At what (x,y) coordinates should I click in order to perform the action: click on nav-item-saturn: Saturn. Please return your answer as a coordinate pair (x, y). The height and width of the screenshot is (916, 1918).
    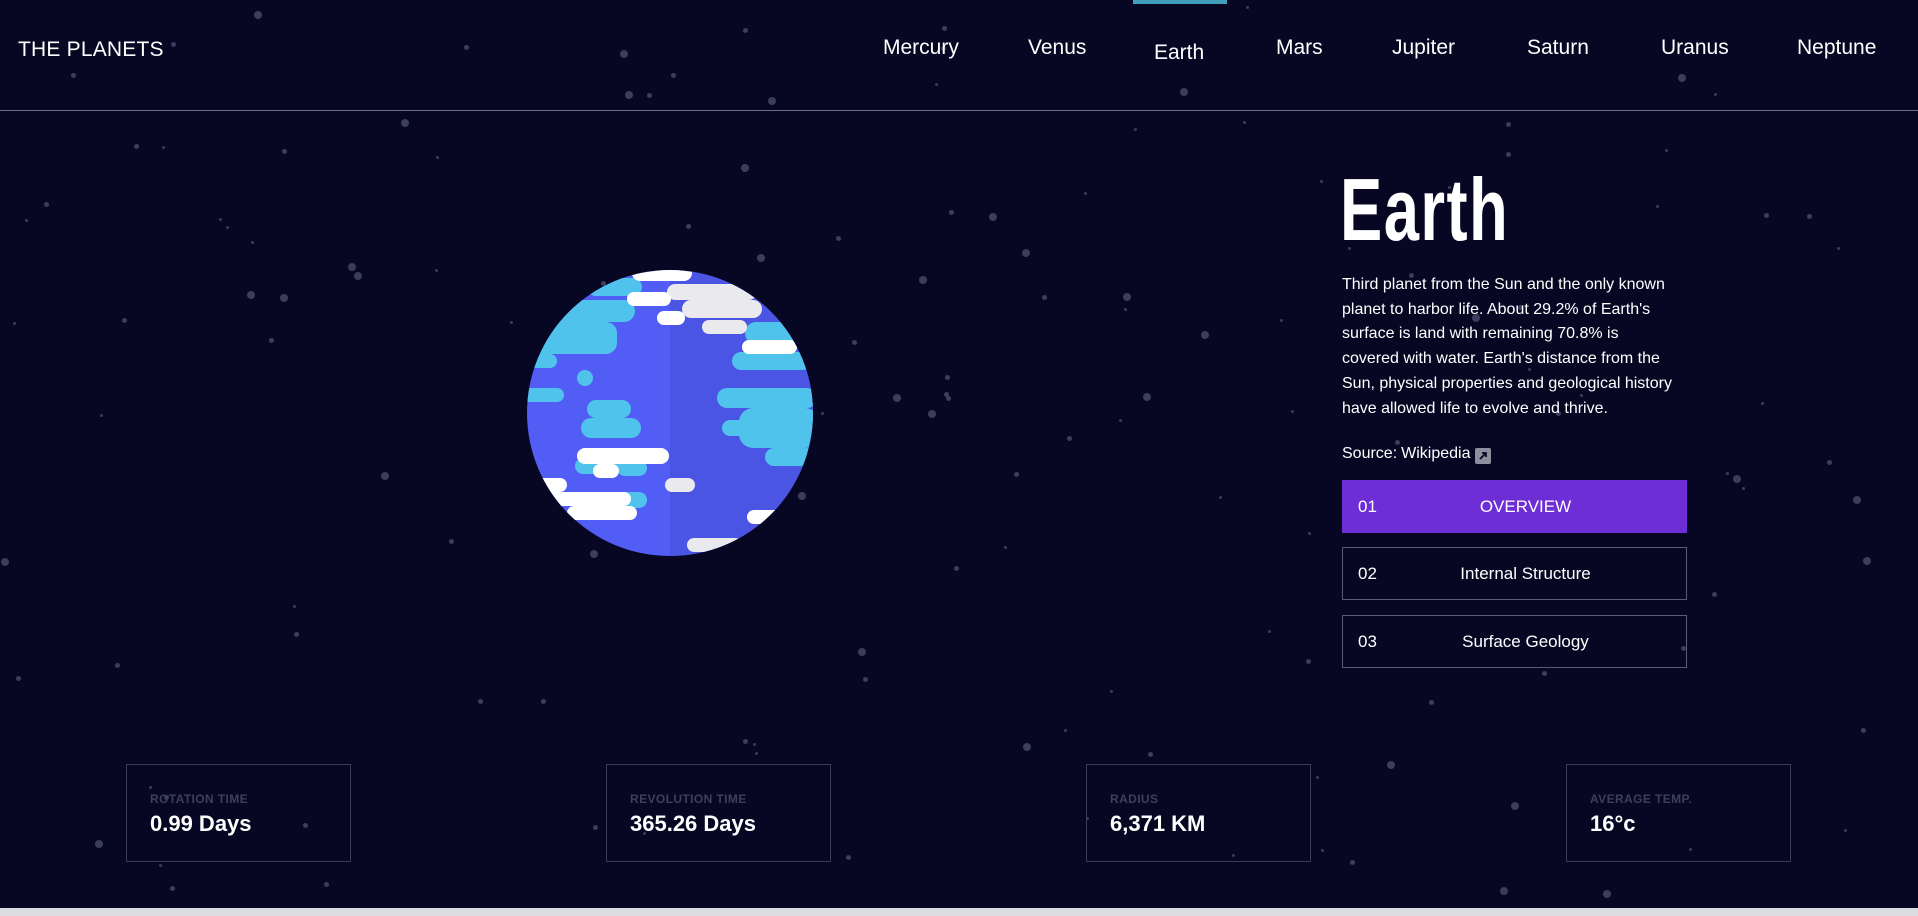
    Looking at the image, I should click on (1558, 48).